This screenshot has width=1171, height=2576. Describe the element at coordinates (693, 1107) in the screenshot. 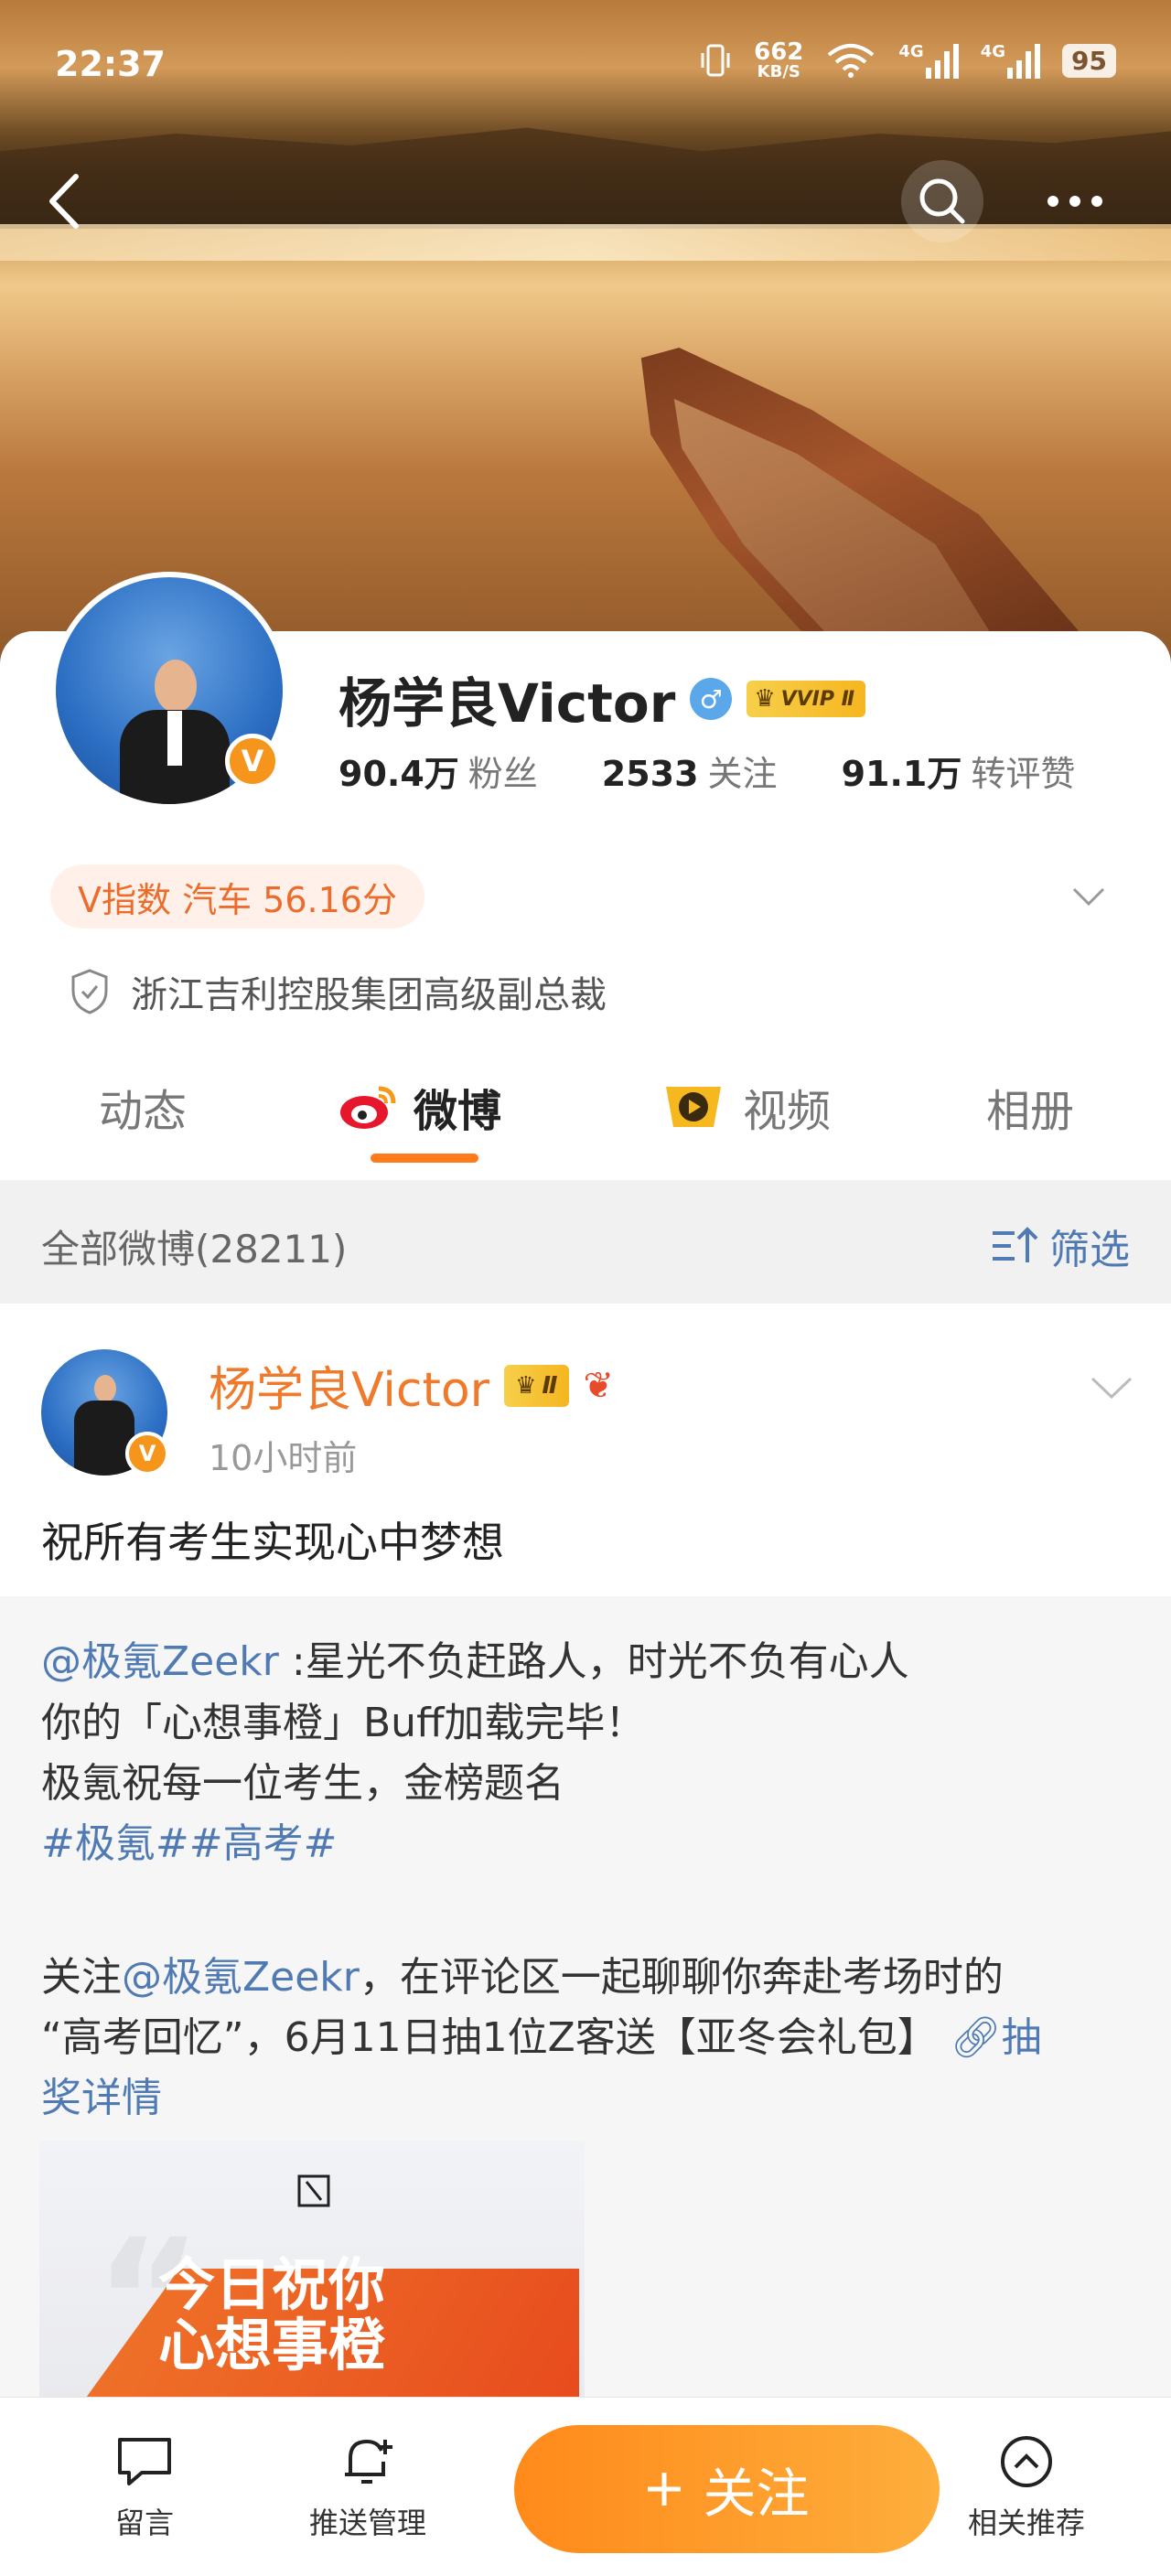

I see `video-logo-icon` at that location.